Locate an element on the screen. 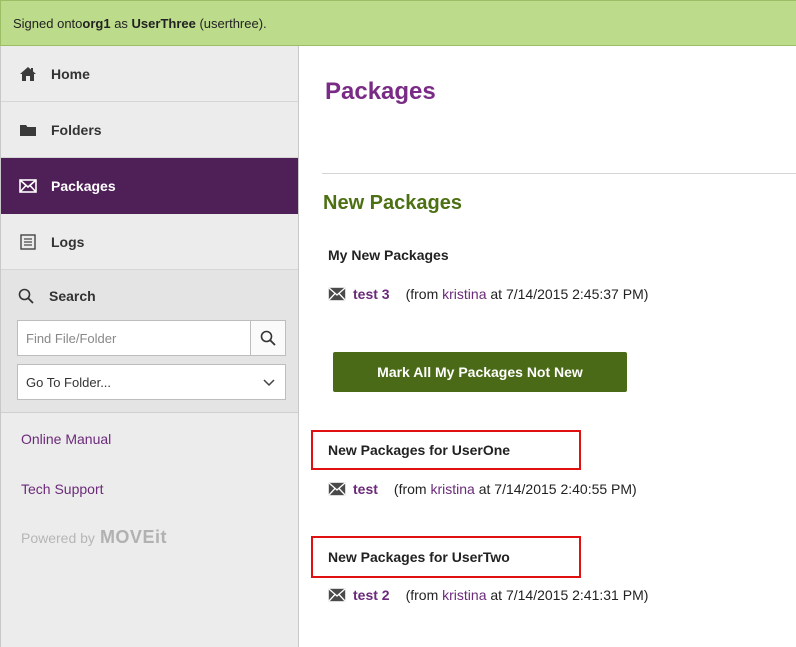 Image resolution: width=796 pixels, height=647 pixels. sidebar-item-label: Packages is located at coordinates (83, 185).